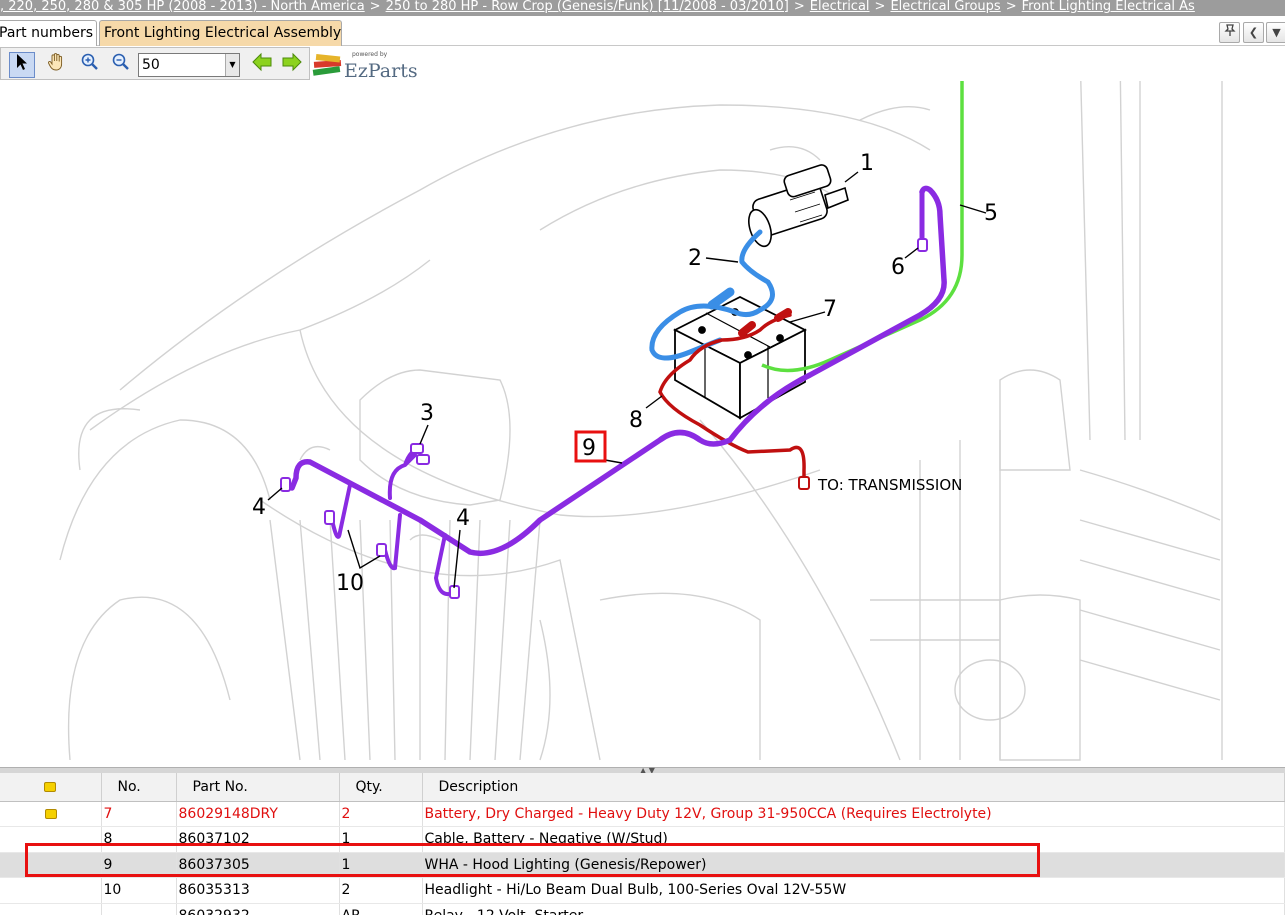 The width and height of the screenshot is (1285, 915). Describe the element at coordinates (139, 814) in the screenshot. I see `cell-no: 7` at that location.